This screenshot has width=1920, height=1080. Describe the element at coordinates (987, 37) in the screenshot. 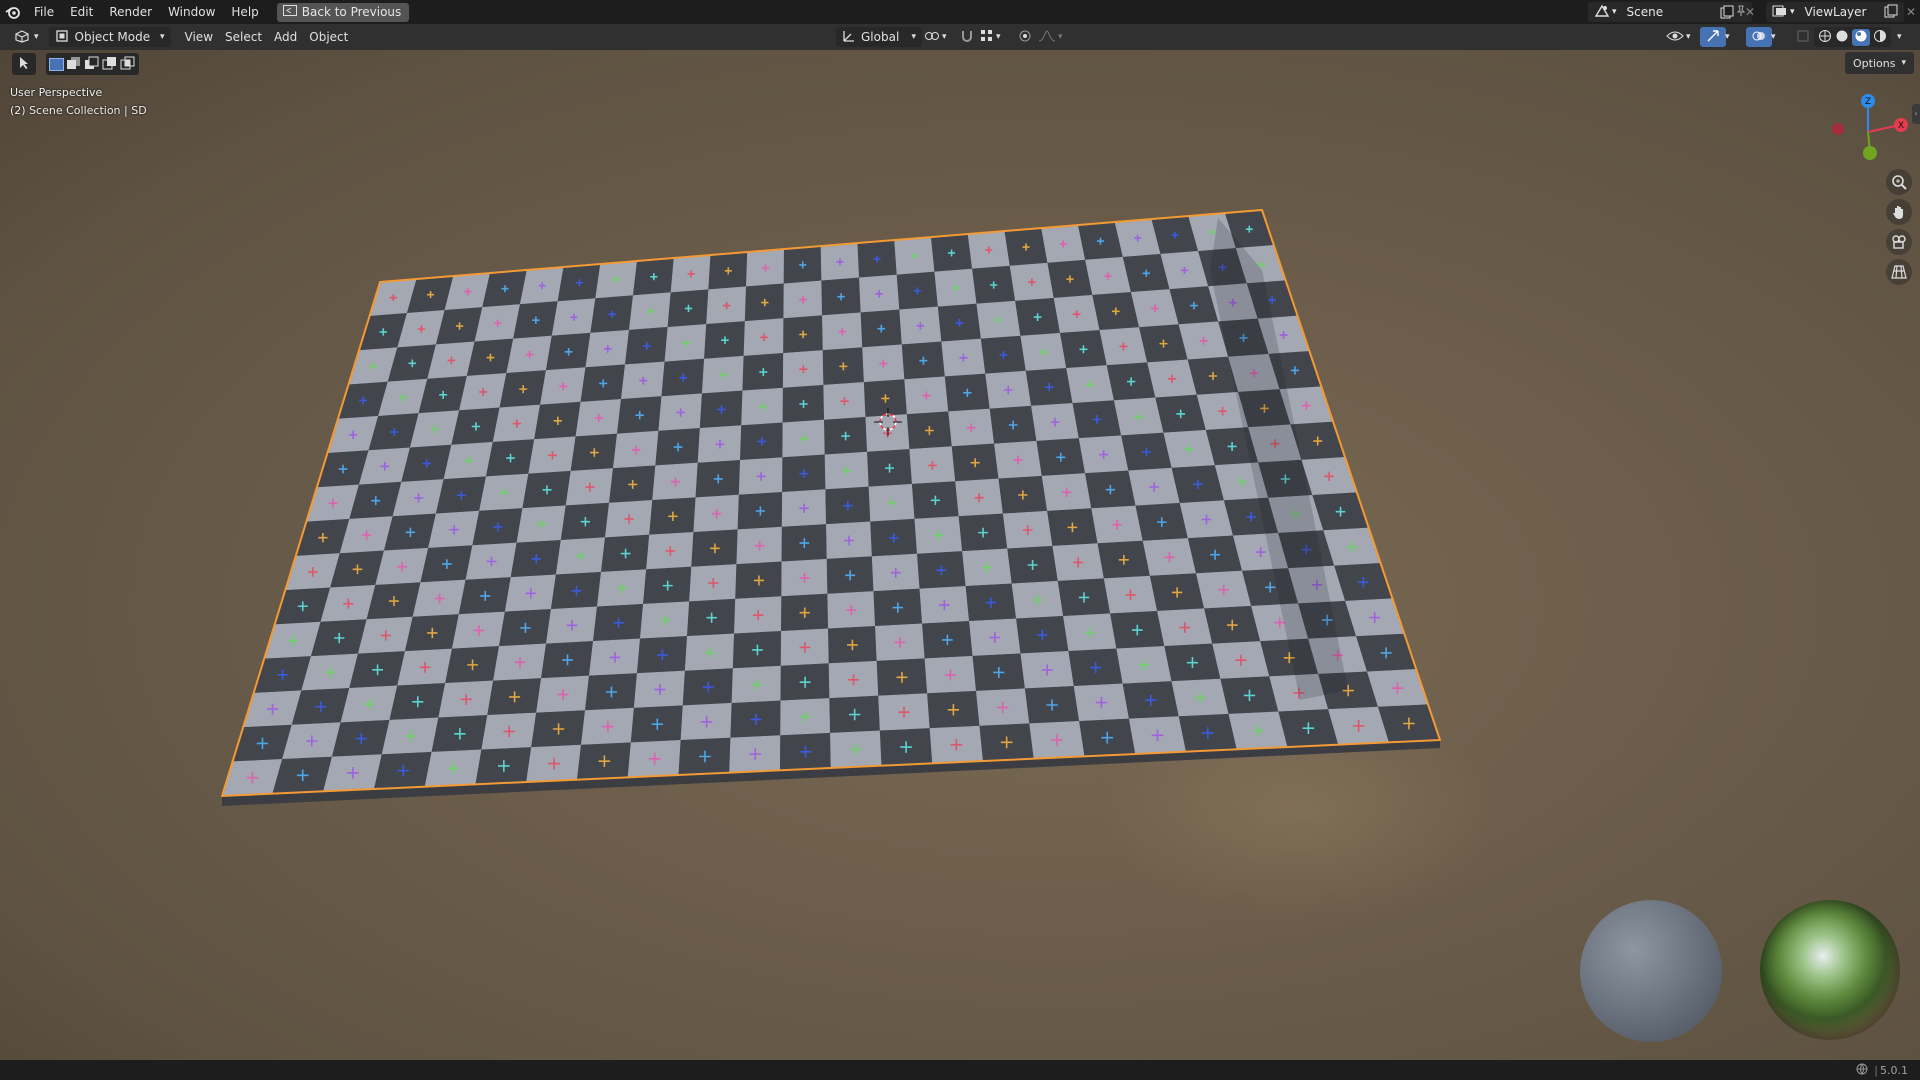

I see `snap-grid-icon` at that location.